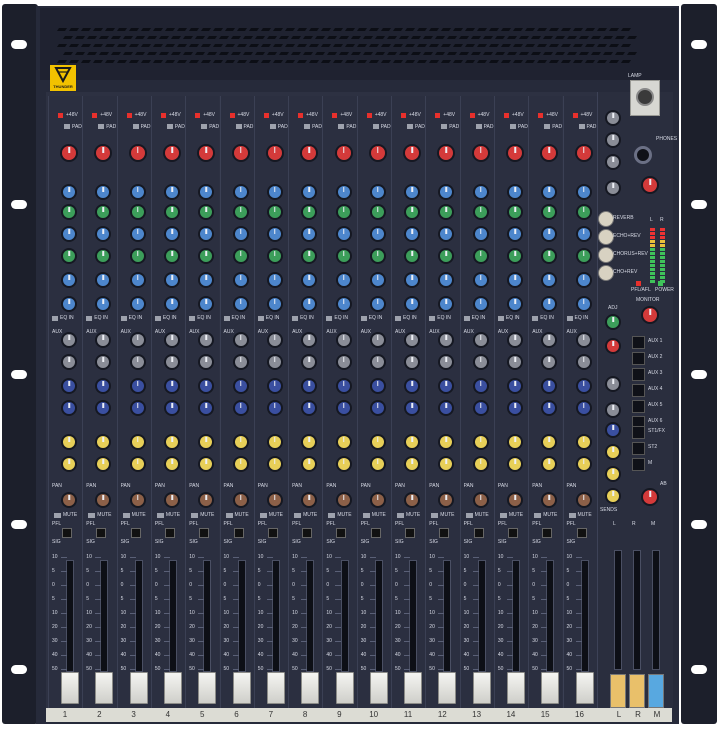 Image resolution: width=719 pixels, height=733 pixels. What do you see at coordinates (643, 155) in the screenshot?
I see `phones-jack` at bounding box center [643, 155].